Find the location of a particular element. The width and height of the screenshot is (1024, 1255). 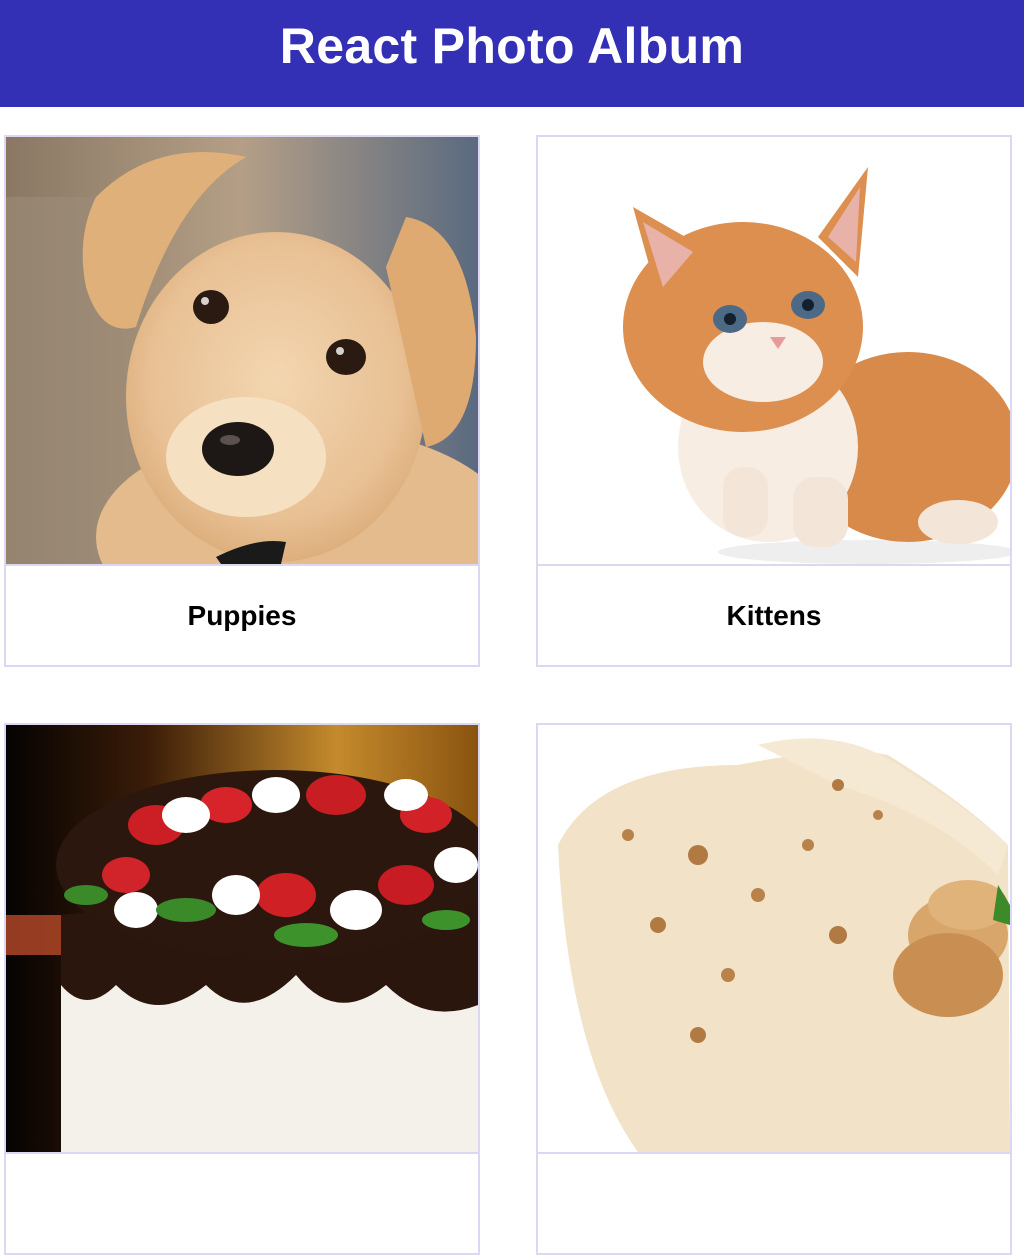

app-header: React Photo Album is located at coordinates (512, 53).